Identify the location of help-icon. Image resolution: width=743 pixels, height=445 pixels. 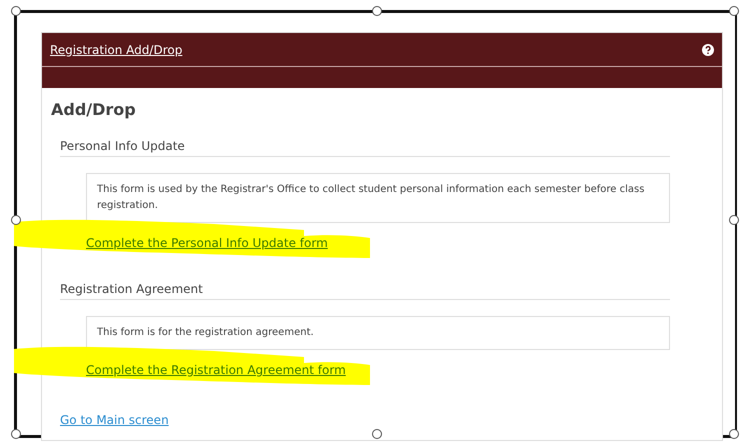
(708, 50).